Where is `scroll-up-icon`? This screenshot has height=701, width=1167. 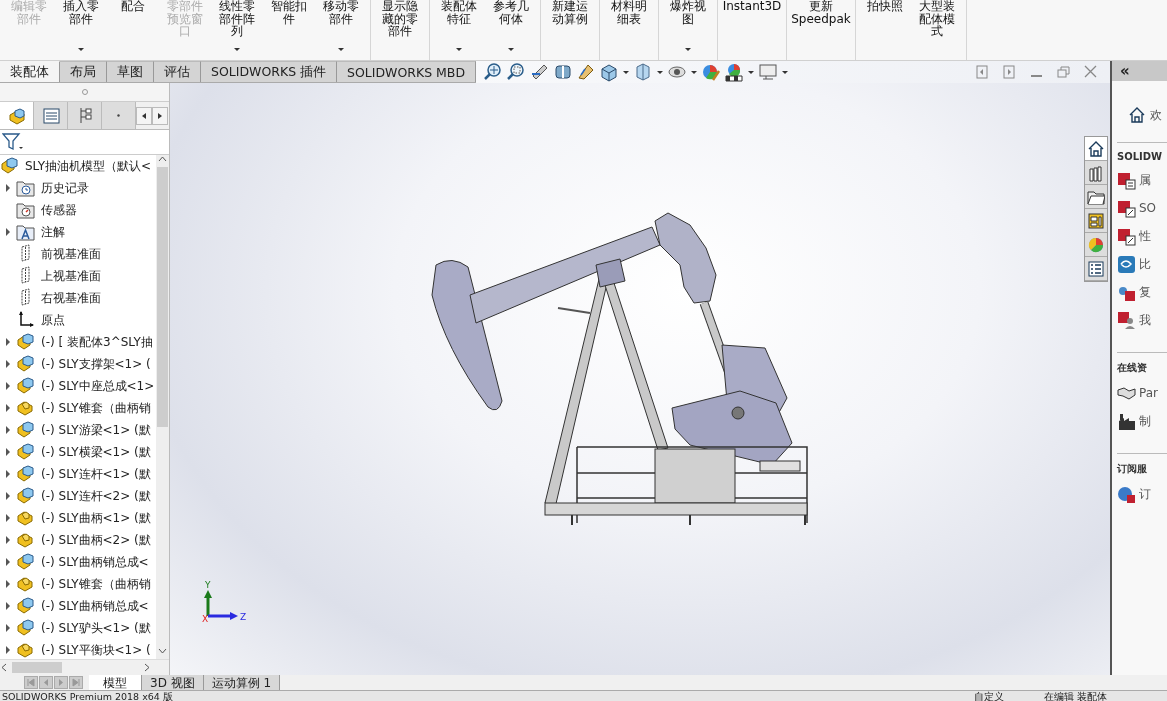 scroll-up-icon is located at coordinates (162, 159).